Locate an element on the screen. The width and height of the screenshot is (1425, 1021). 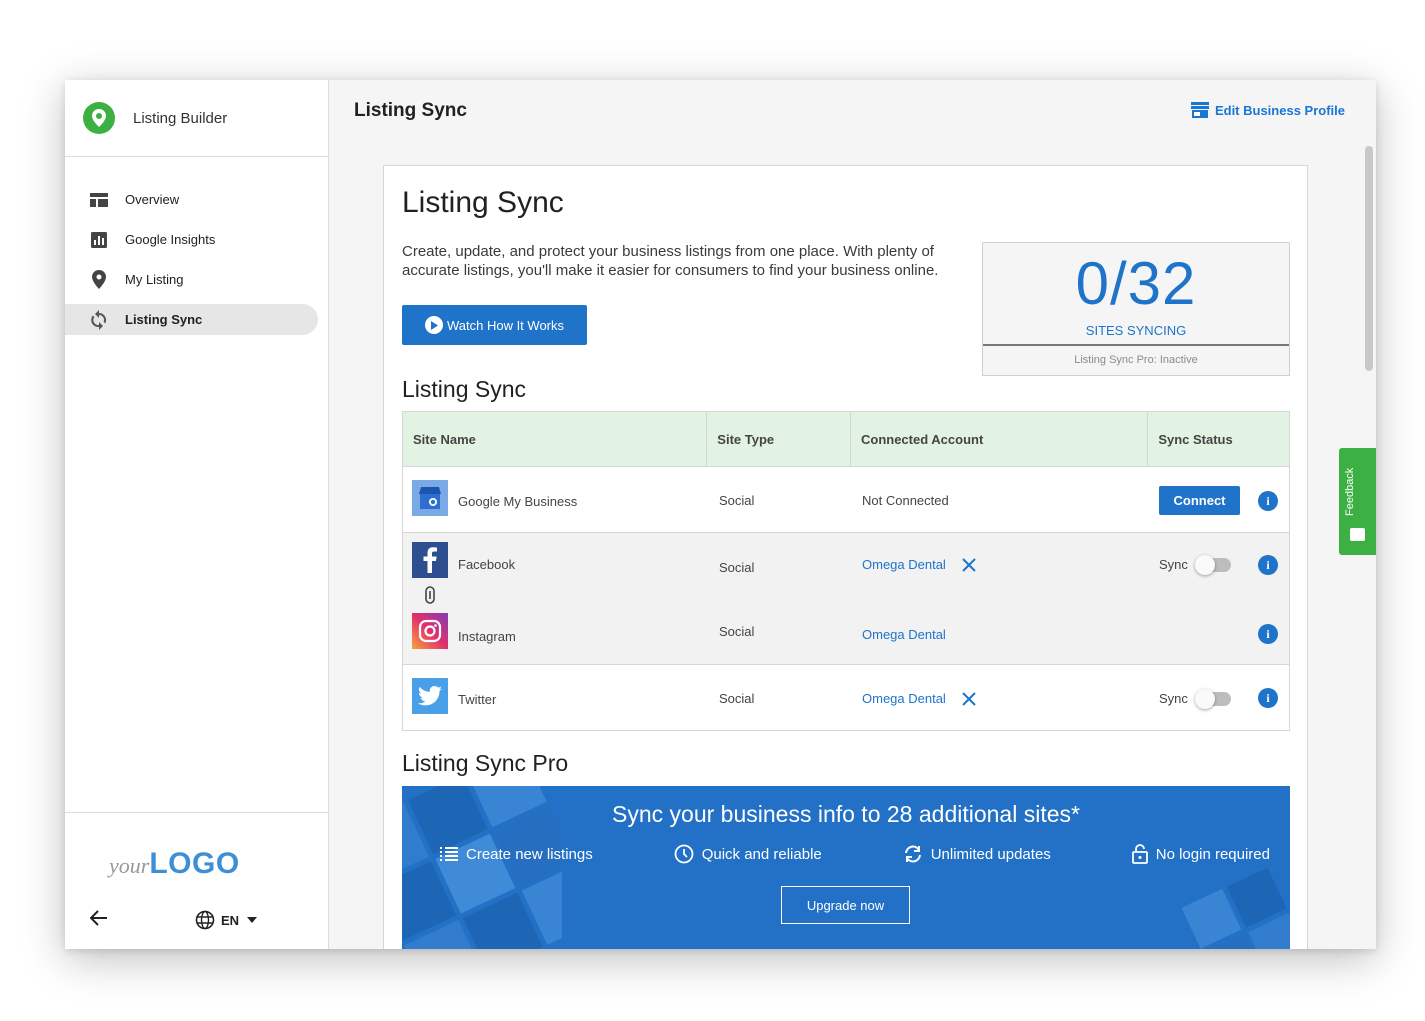
site-name: Twitter is located at coordinates (477, 699).